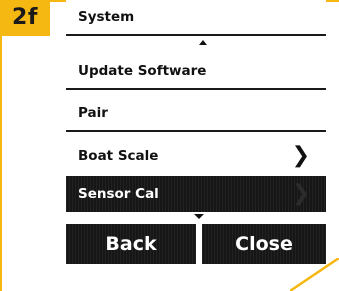  Describe the element at coordinates (25, 18) in the screenshot. I see `step-badge: 2f` at that location.